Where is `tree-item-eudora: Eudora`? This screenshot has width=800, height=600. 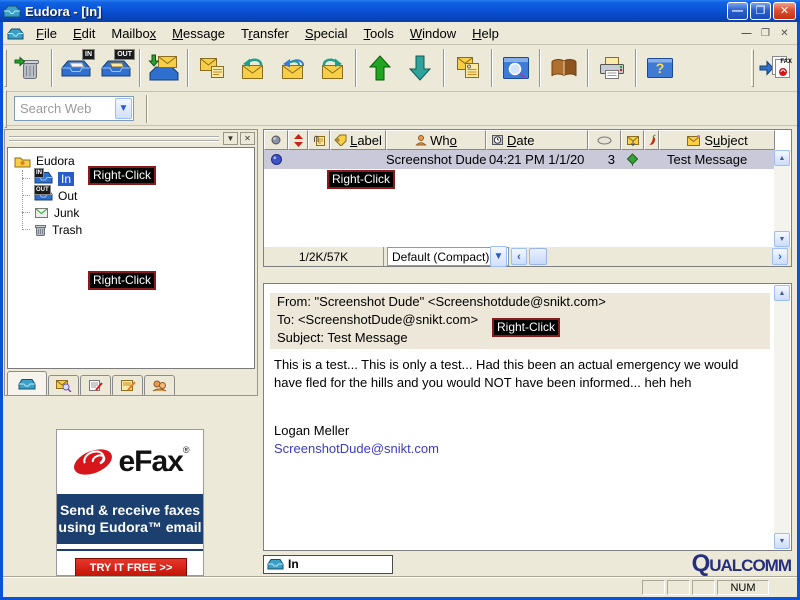 tree-item-eudora: Eudora is located at coordinates (44, 160).